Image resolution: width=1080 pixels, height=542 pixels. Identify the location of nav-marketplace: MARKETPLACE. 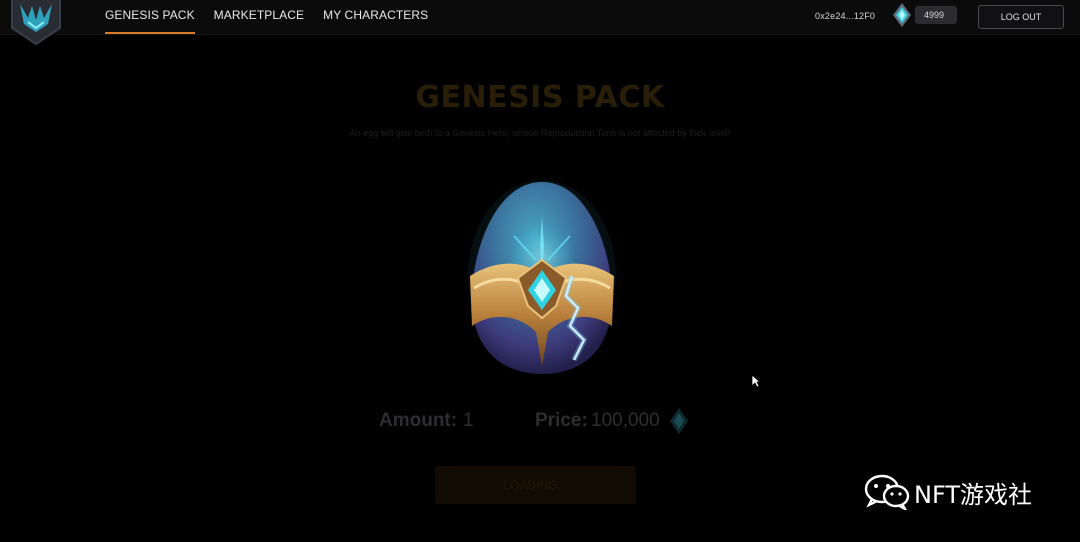
(259, 17).